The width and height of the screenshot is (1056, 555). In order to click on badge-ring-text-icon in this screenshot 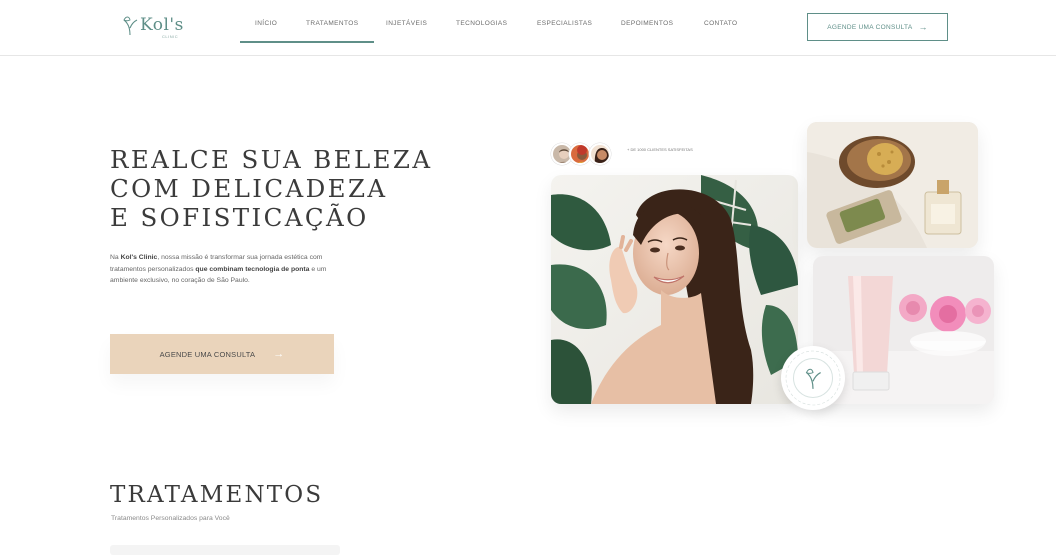, I will do `click(813, 378)`.